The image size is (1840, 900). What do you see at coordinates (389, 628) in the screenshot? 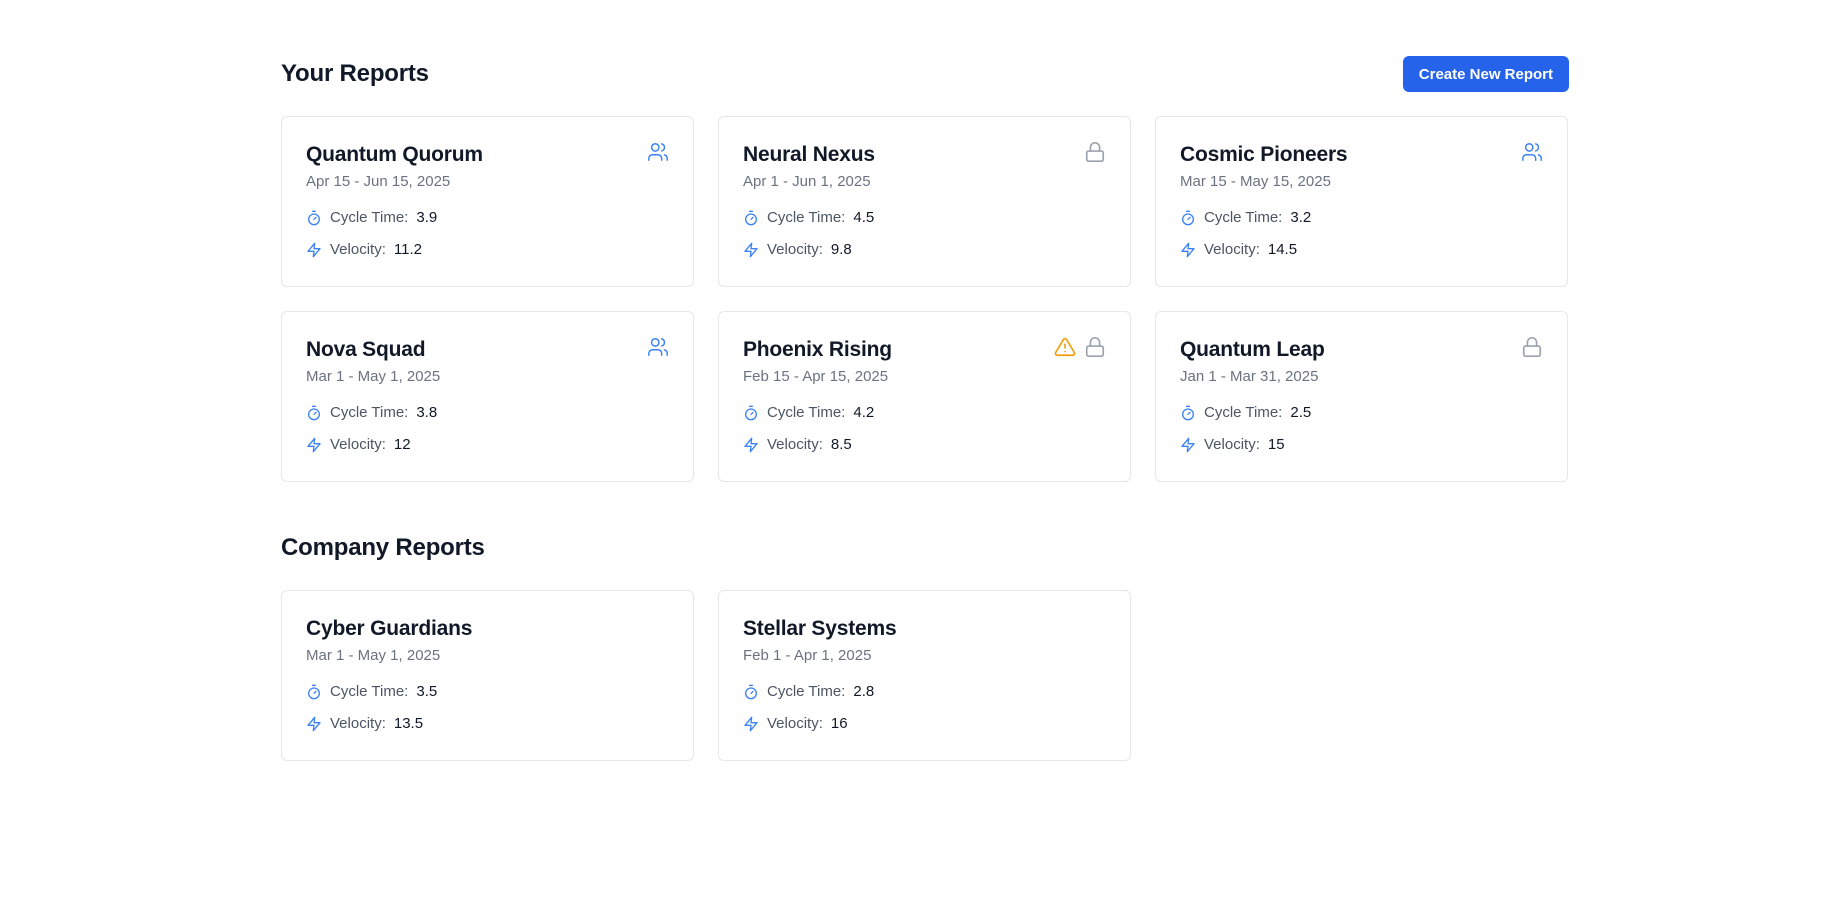
I see `card-title: Cyber Guardians` at bounding box center [389, 628].